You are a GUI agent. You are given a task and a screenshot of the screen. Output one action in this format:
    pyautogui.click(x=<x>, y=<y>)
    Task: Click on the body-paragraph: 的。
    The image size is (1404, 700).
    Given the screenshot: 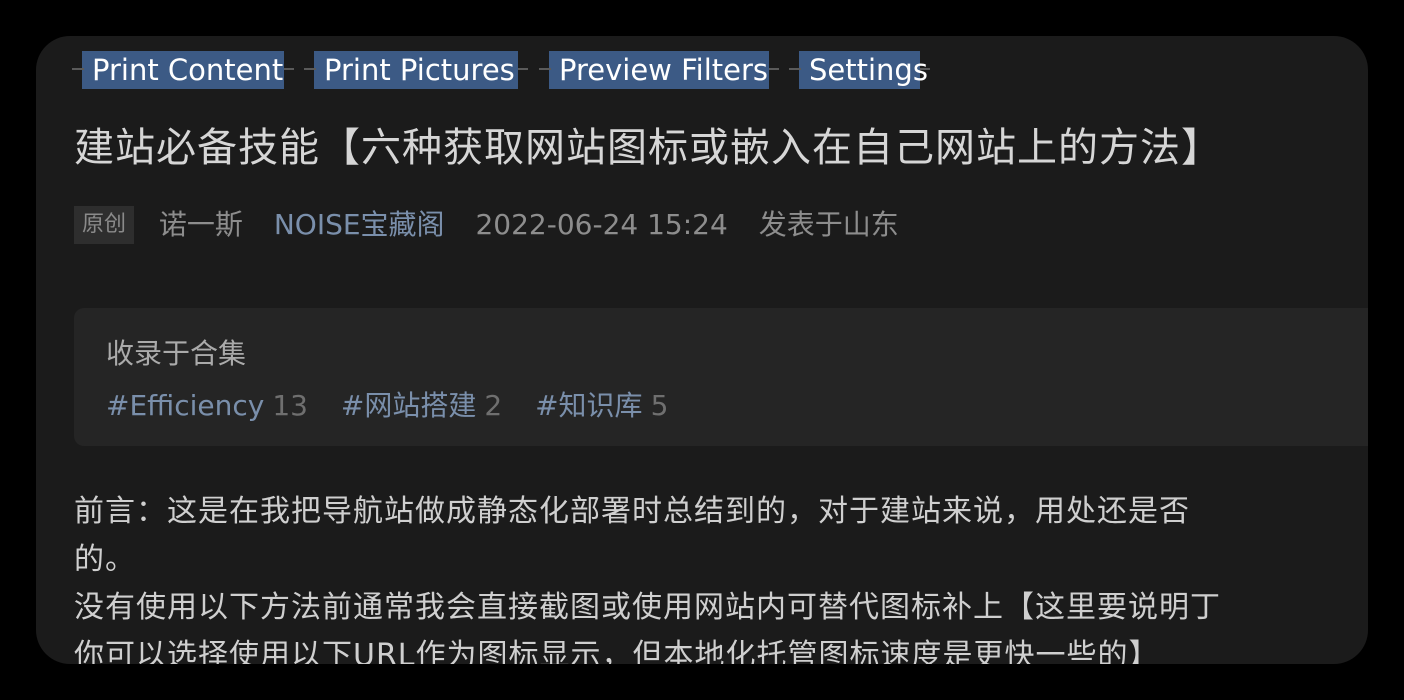 What is the action you would take?
    pyautogui.click(x=105, y=559)
    